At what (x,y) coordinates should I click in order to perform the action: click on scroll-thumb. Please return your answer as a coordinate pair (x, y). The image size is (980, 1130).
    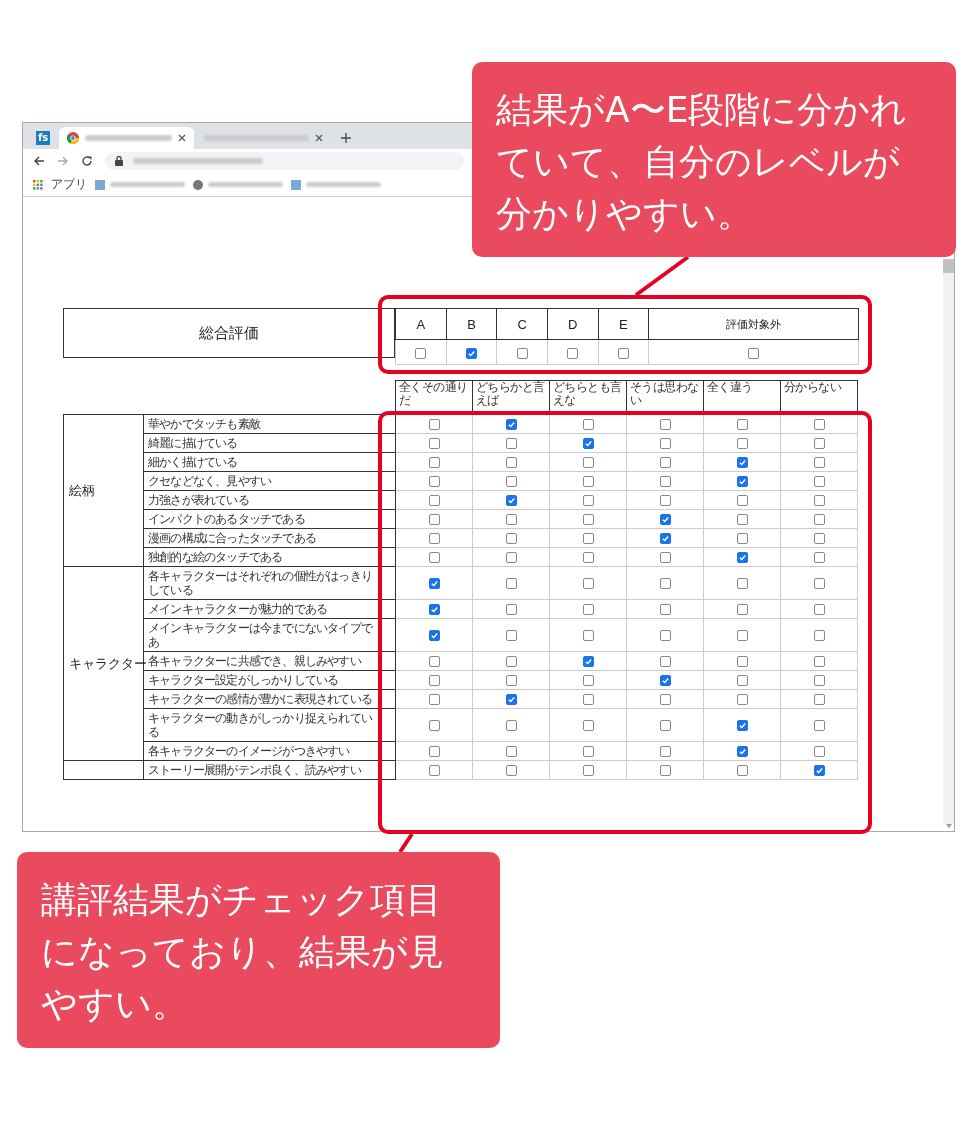
    Looking at the image, I should click on (948, 266).